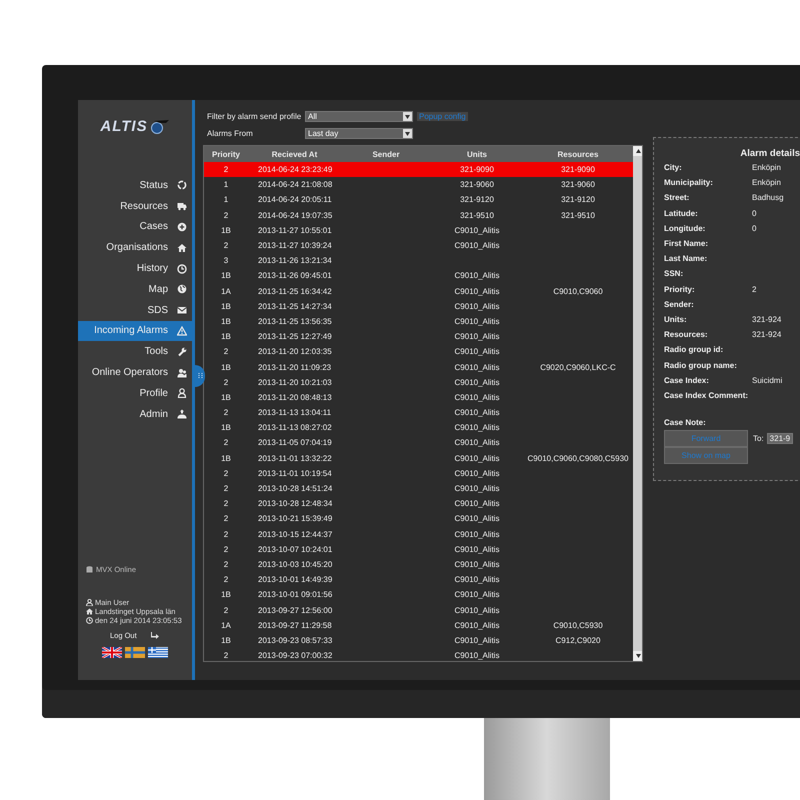  Describe the element at coordinates (136, 414) in the screenshot. I see `nav-item: Admin` at that location.